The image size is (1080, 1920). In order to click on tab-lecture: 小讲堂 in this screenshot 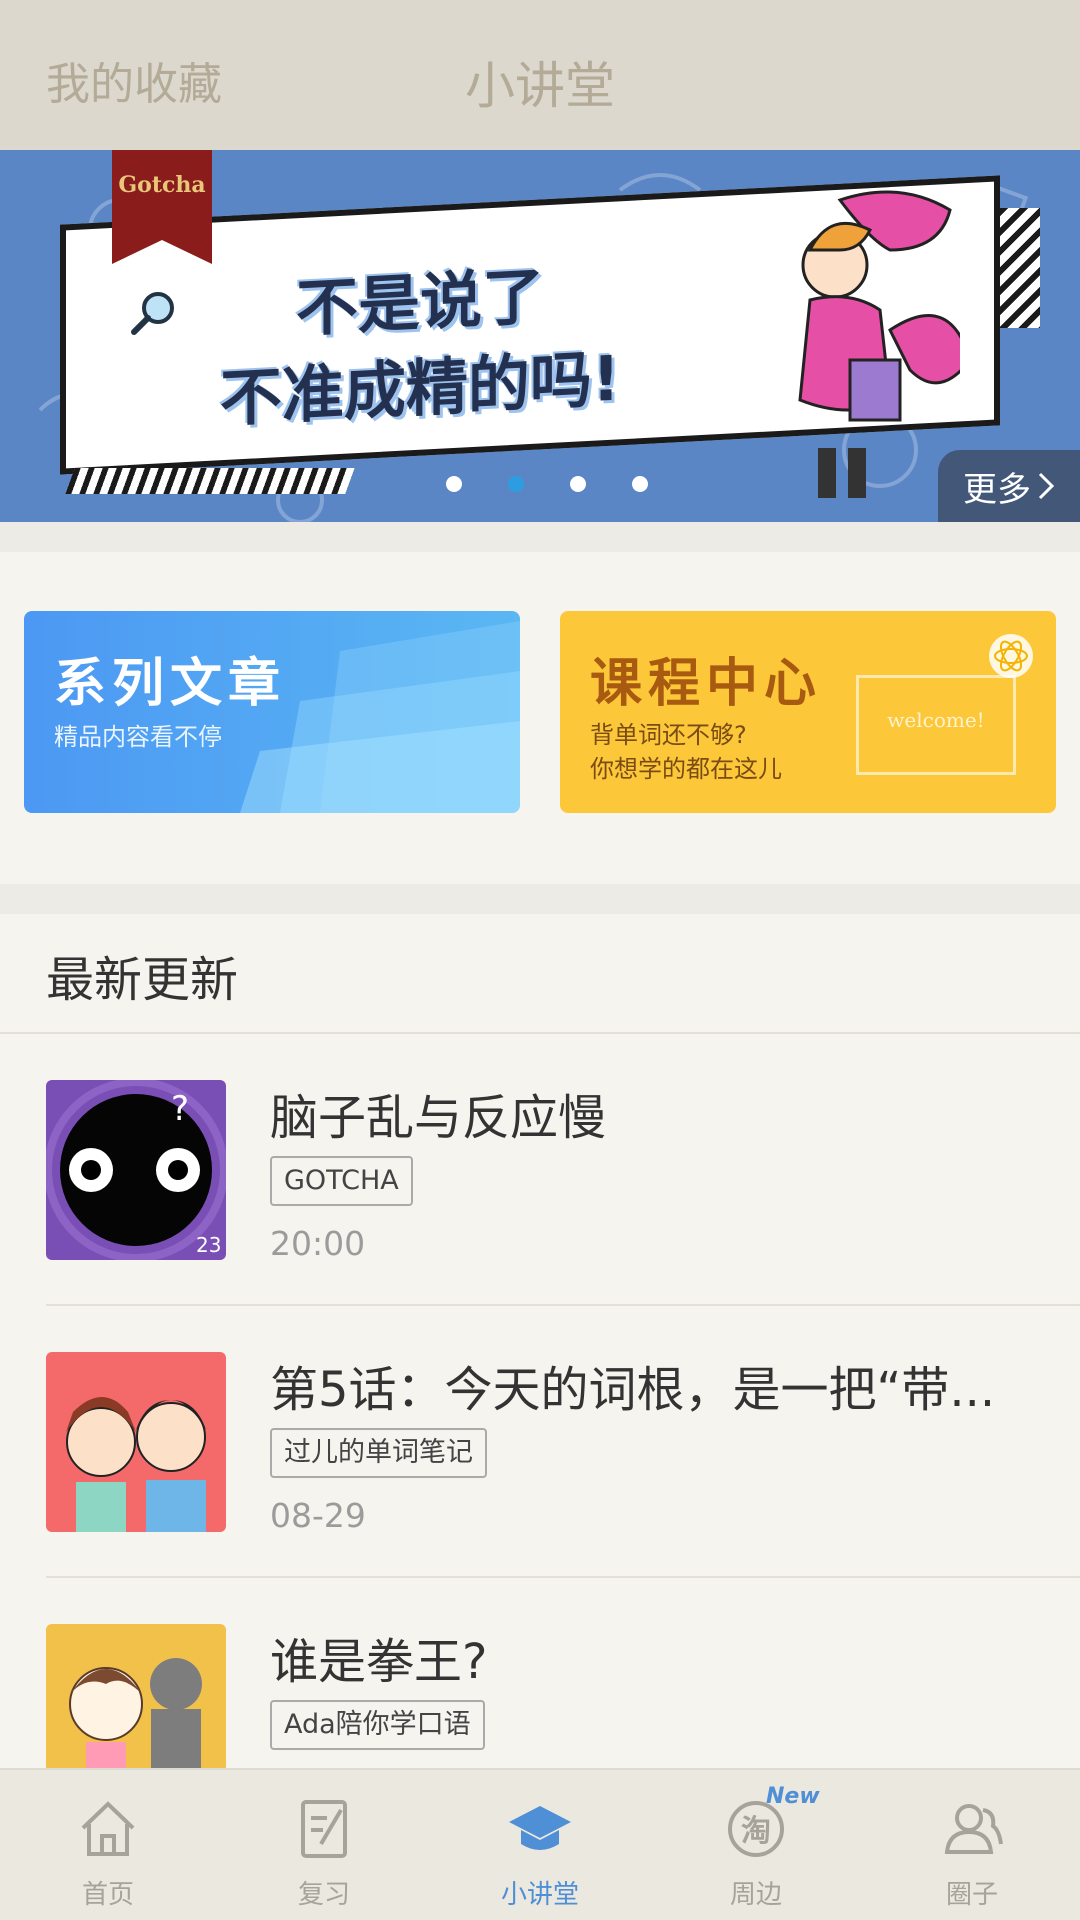, I will do `click(540, 1845)`.